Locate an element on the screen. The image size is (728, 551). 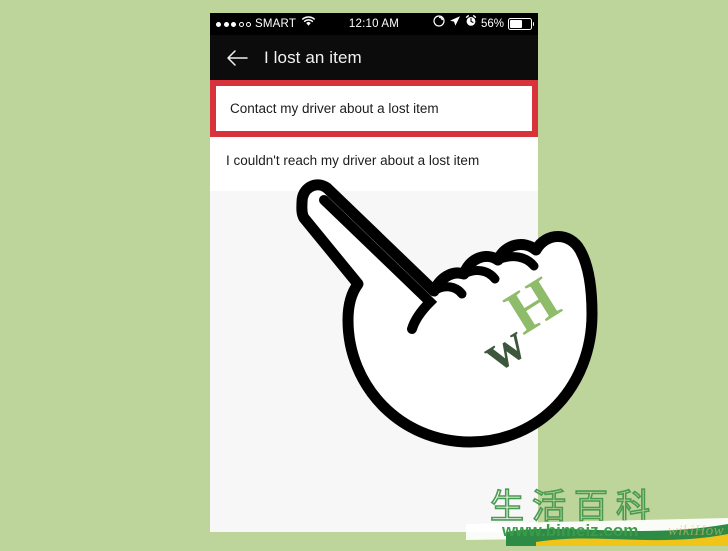
rotation-lock-icon is located at coordinates (439, 24).